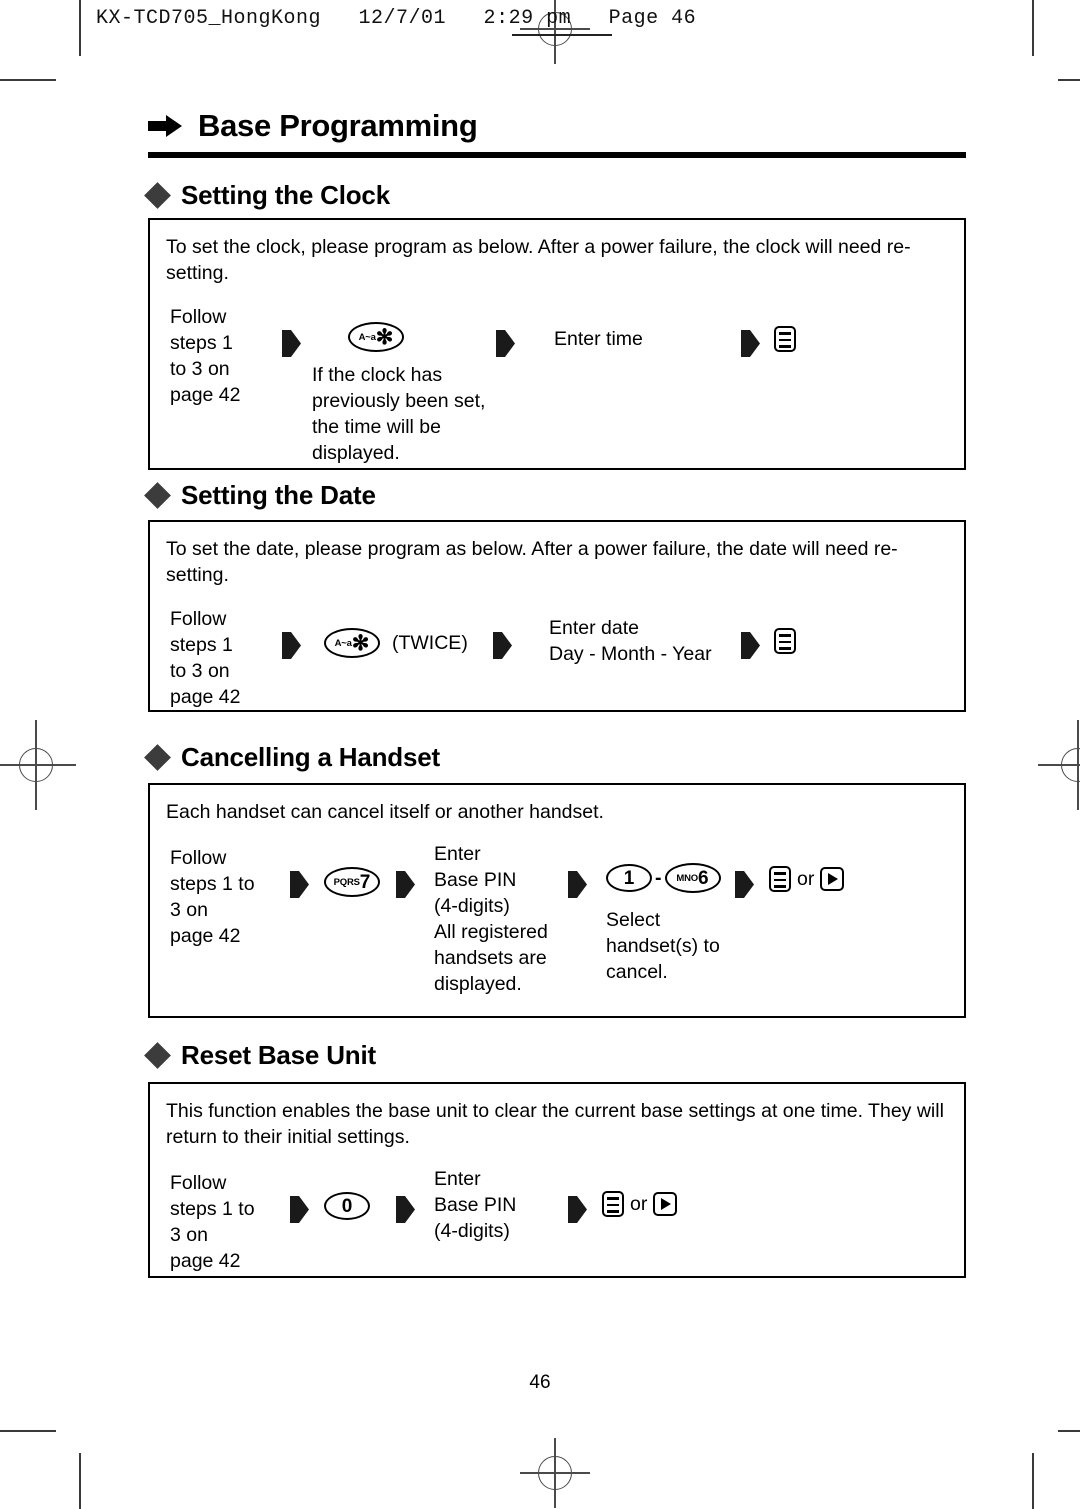  What do you see at coordinates (338, 125) in the screenshot?
I see `page-title: Base Programming` at bounding box center [338, 125].